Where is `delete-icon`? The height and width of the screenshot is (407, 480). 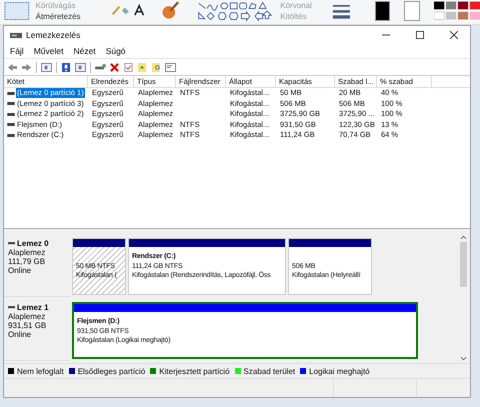
delete-icon is located at coordinates (114, 67).